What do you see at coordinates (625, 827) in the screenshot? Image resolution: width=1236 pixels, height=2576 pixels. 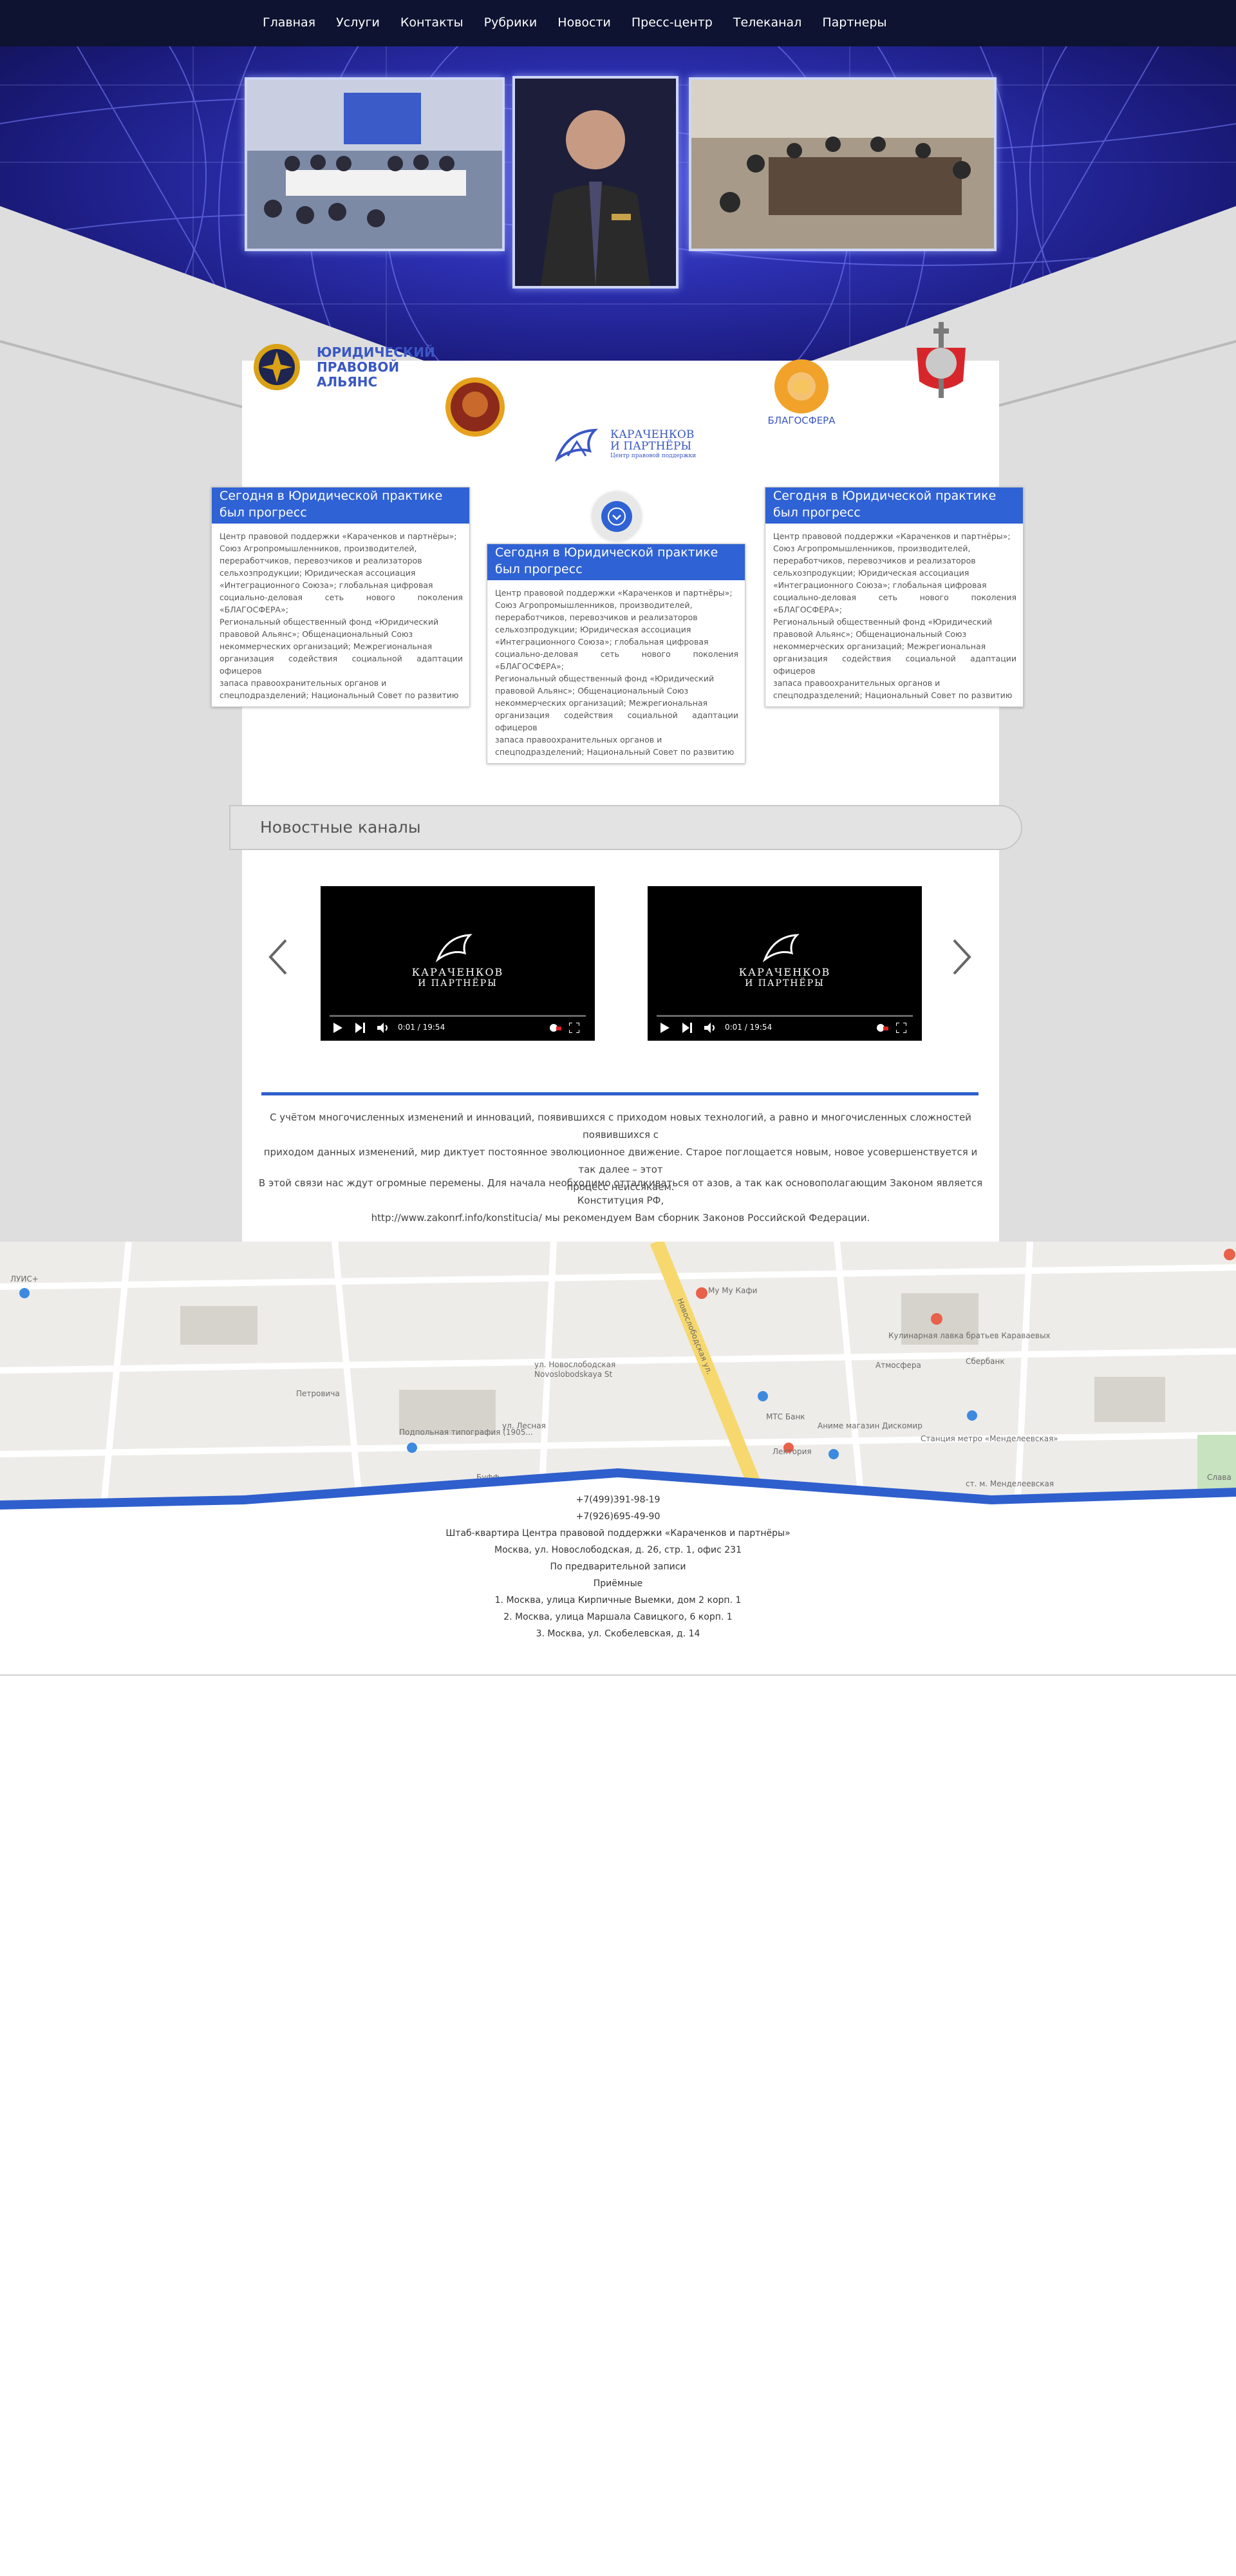 I see `news-channels-header: Новостные каналы` at bounding box center [625, 827].